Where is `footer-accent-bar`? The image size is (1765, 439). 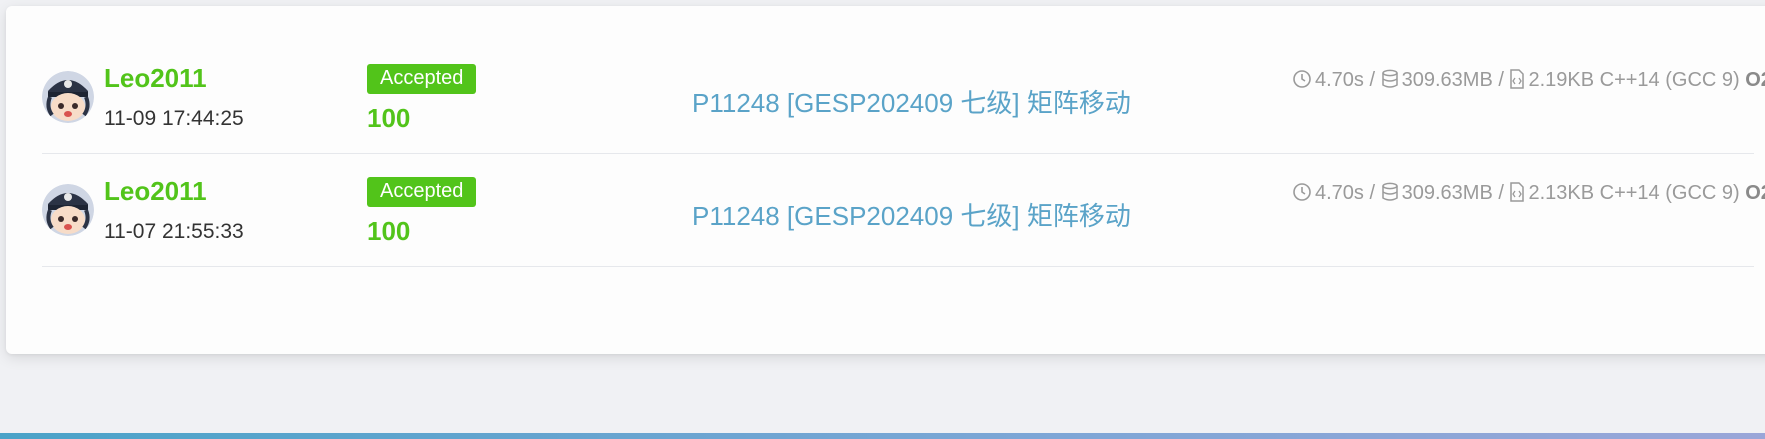 footer-accent-bar is located at coordinates (882, 436).